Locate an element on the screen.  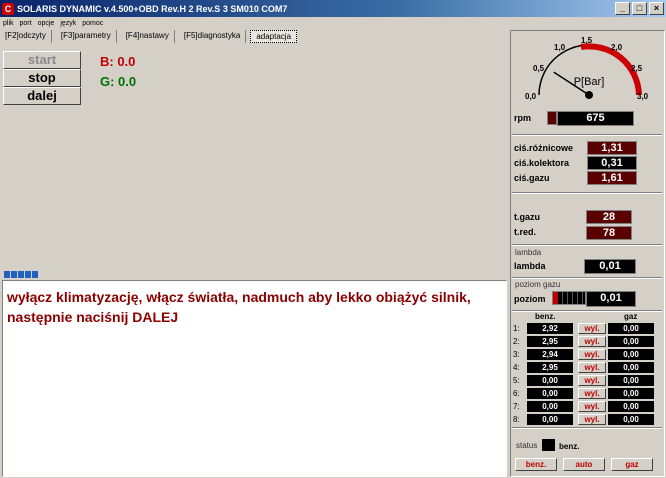
gas-temp-value: 28 is located at coordinates (609, 217).